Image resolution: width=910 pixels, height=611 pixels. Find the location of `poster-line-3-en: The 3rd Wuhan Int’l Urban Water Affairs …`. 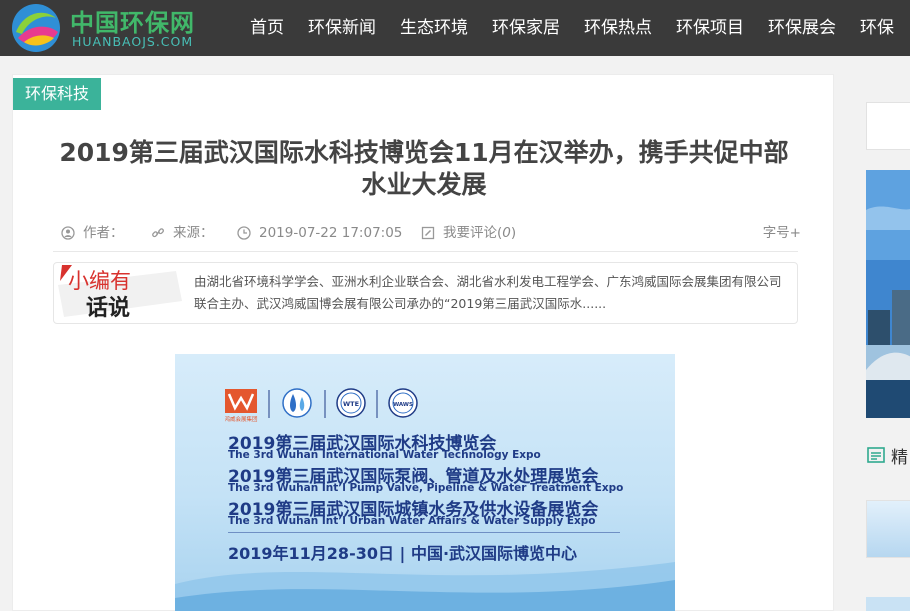

poster-line-3-en: The 3rd Wuhan Int’l Urban Water Affairs … is located at coordinates (412, 521).